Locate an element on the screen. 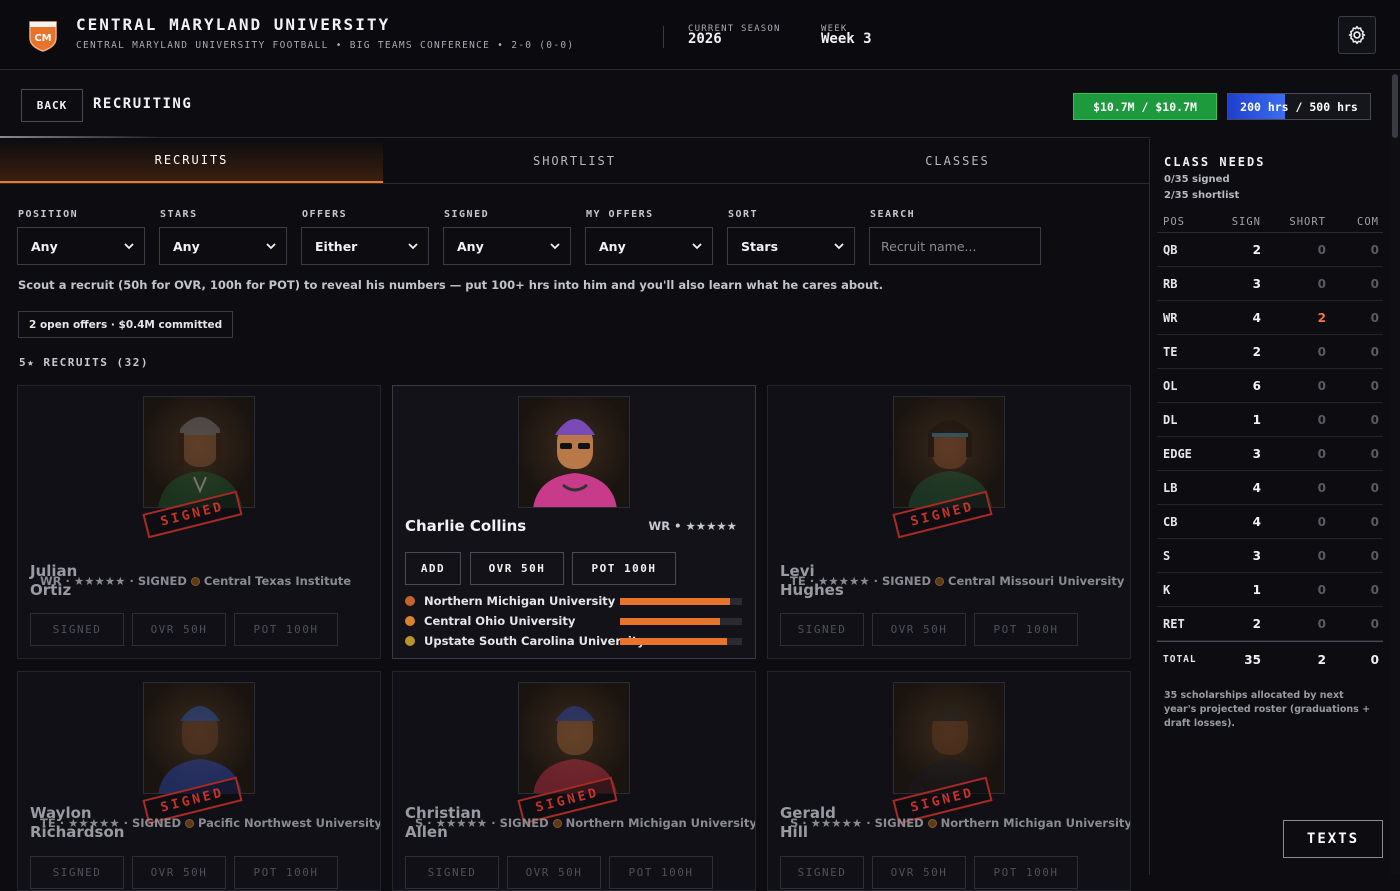  stars-filter-value: Any is located at coordinates (186, 246).